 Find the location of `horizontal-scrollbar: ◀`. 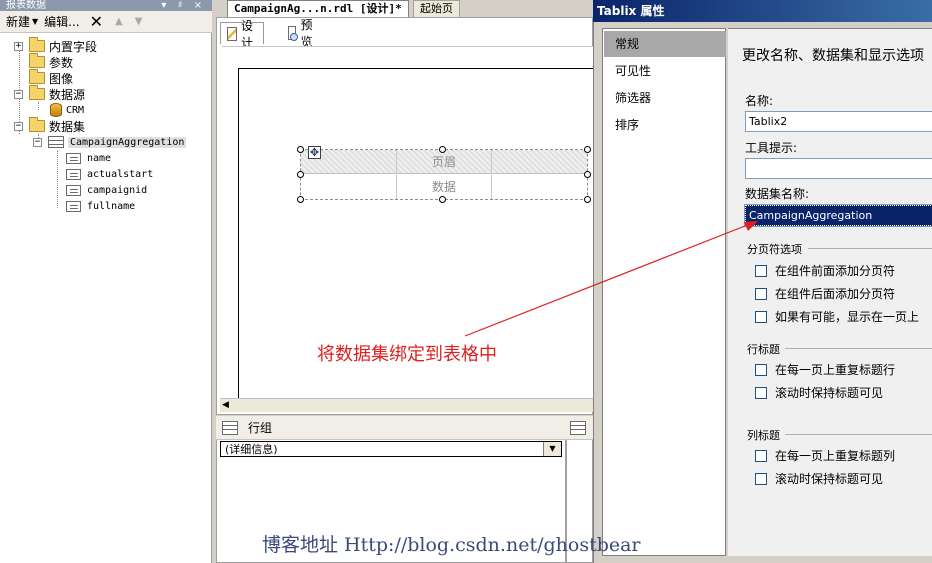

horizontal-scrollbar: ◀ is located at coordinates (406, 405).